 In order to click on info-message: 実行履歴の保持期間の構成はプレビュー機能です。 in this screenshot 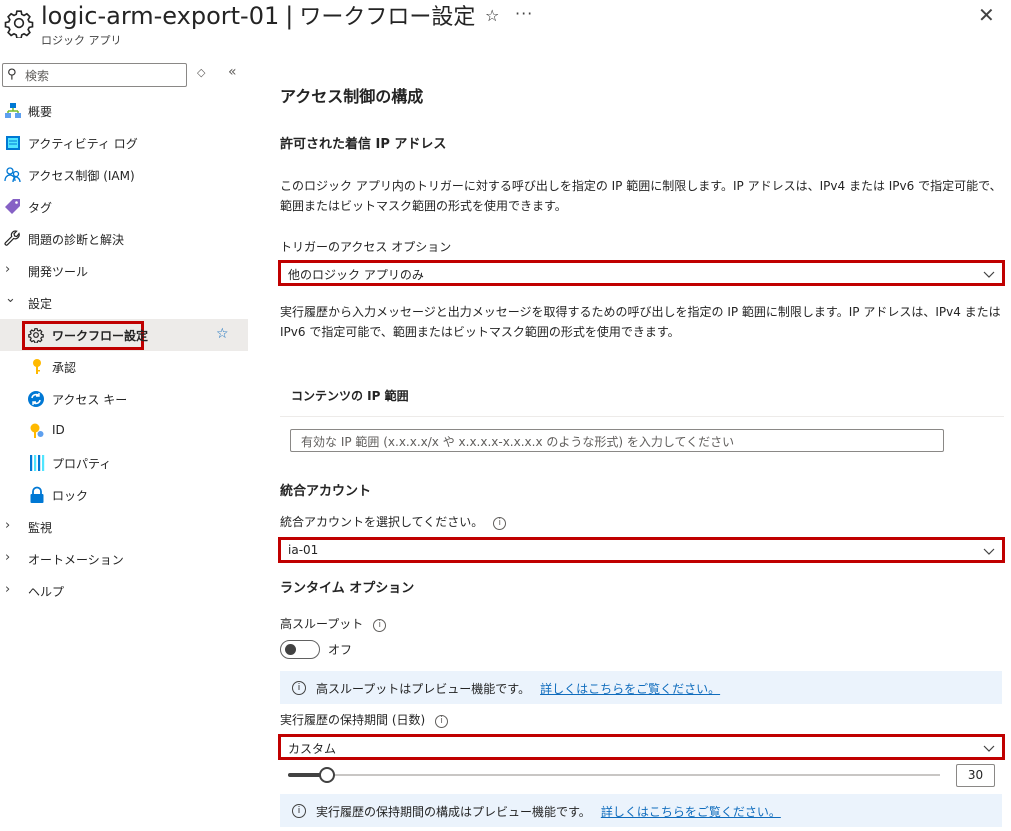, I will do `click(453, 812)`.